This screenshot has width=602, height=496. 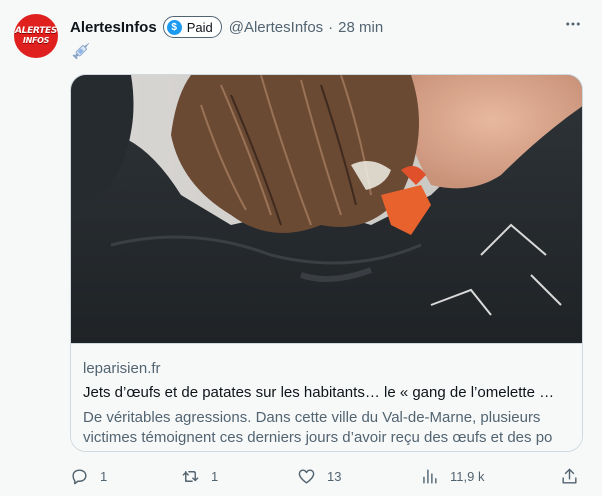 I want to click on paid-badge: $ Paid, so click(x=192, y=27).